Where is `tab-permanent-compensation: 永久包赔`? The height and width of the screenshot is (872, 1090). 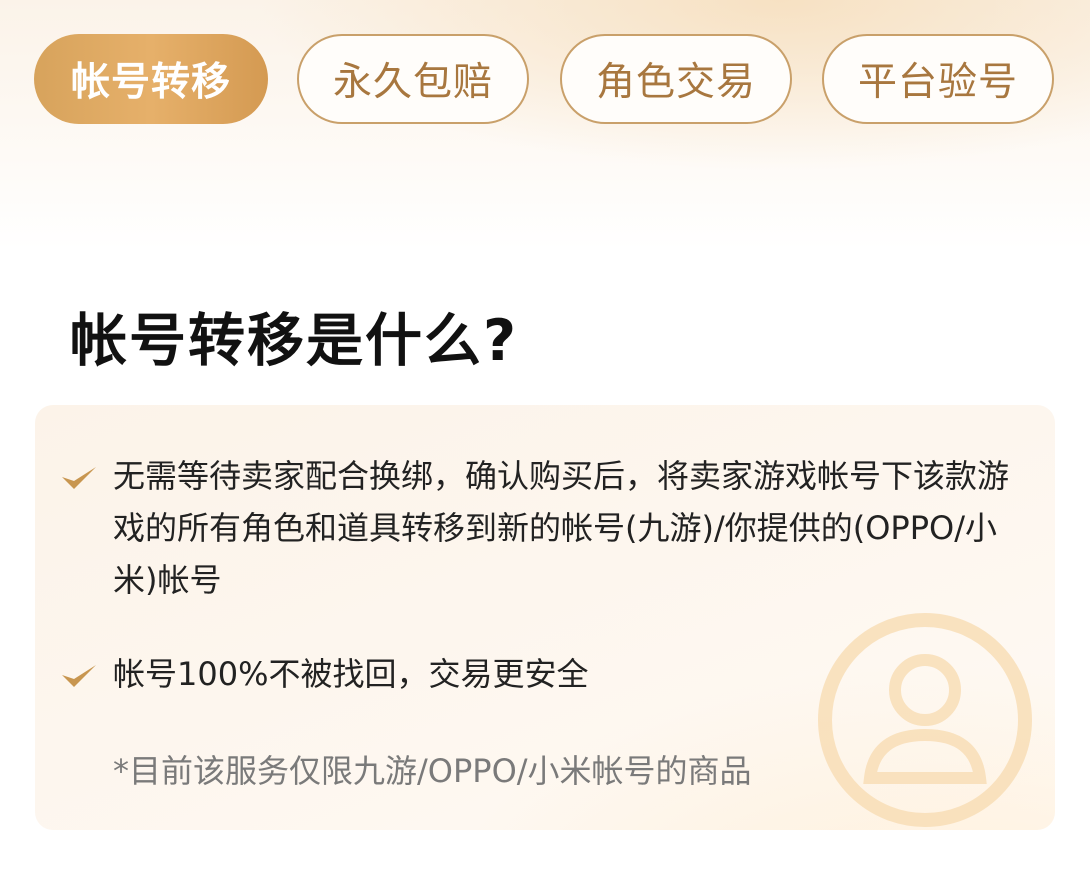 tab-permanent-compensation: 永久包赔 is located at coordinates (413, 79).